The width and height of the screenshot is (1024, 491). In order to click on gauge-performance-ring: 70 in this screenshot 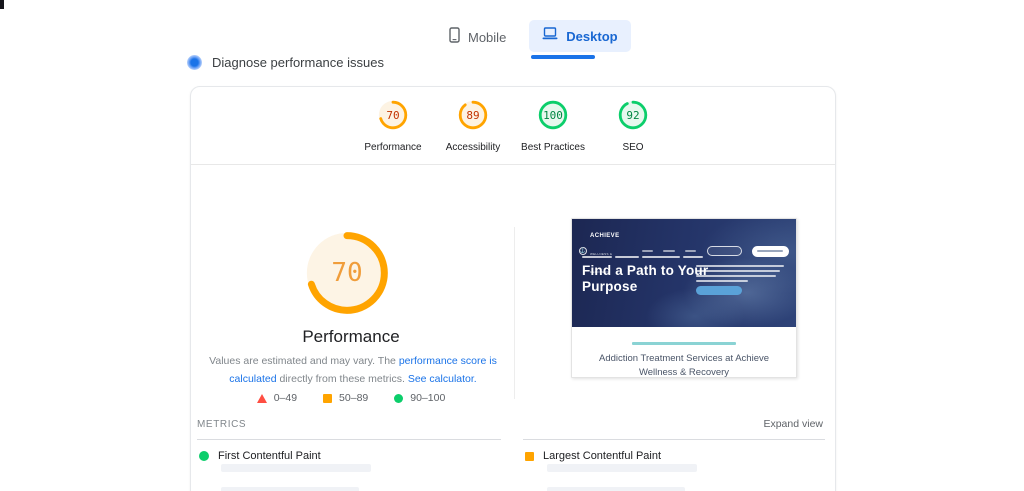, I will do `click(393, 115)`.